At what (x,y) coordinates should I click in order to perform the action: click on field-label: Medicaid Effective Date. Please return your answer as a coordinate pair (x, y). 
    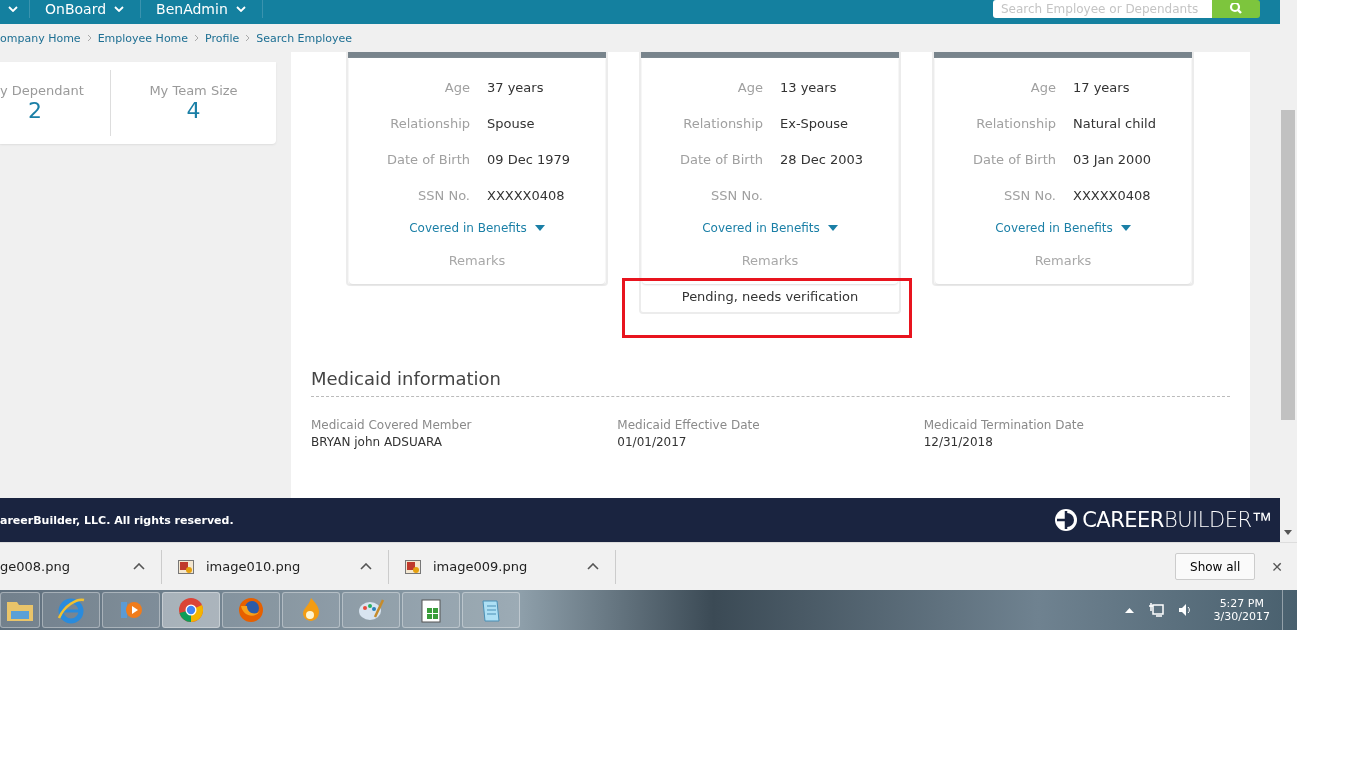
    Looking at the image, I should click on (689, 425).